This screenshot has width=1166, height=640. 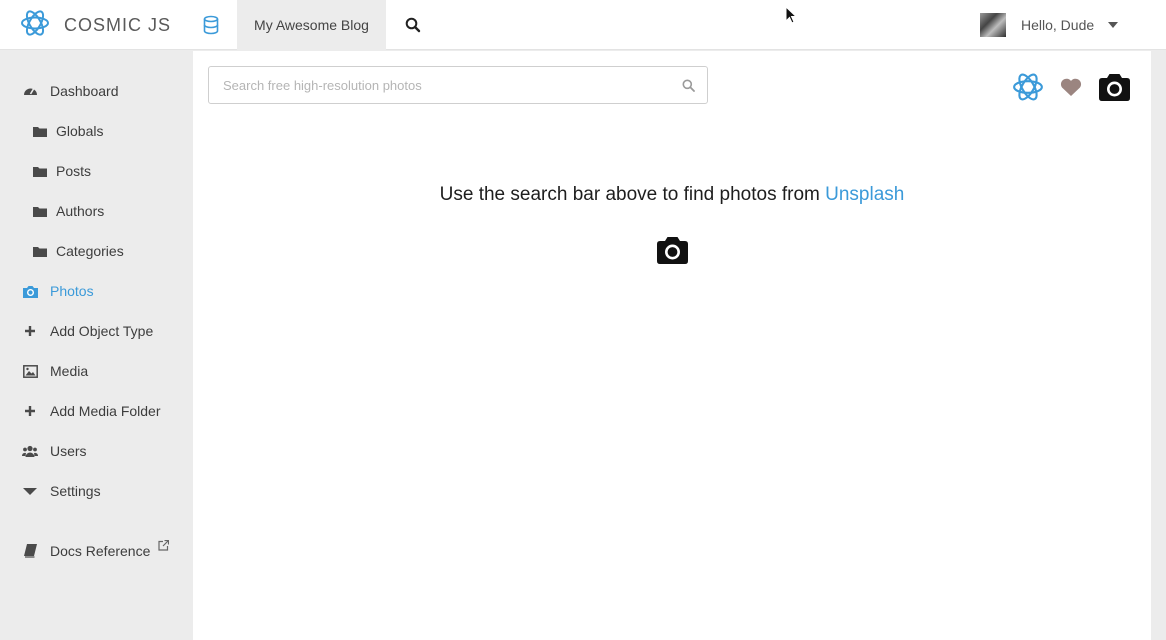 What do you see at coordinates (864, 194) in the screenshot?
I see `unsplash-link: Unsplash` at bounding box center [864, 194].